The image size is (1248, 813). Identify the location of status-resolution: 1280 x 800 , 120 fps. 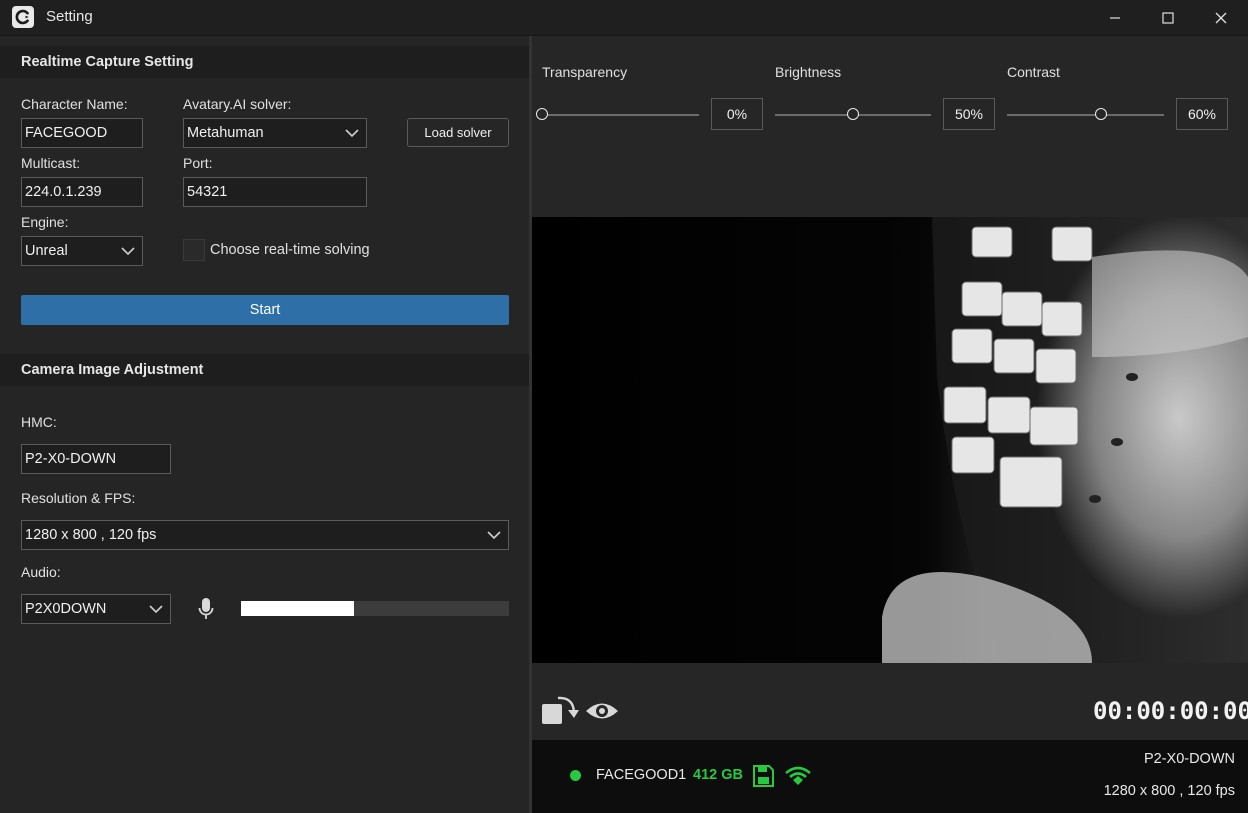
(1169, 791).